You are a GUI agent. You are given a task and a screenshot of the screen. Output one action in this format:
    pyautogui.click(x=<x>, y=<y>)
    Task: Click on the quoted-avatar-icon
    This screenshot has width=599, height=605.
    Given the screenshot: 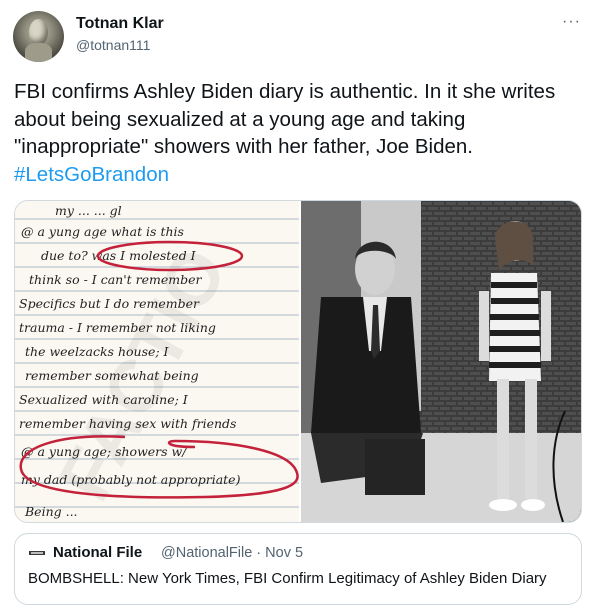 What is the action you would take?
    pyautogui.click(x=37, y=553)
    